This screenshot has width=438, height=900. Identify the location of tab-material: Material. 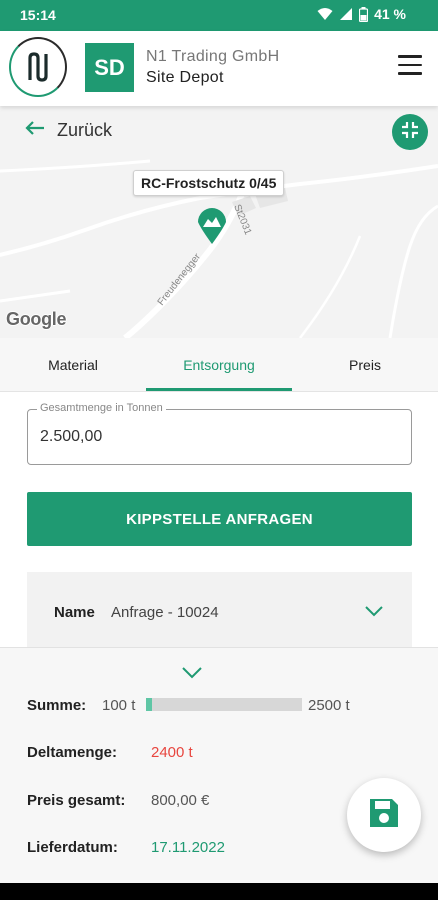
(73, 365).